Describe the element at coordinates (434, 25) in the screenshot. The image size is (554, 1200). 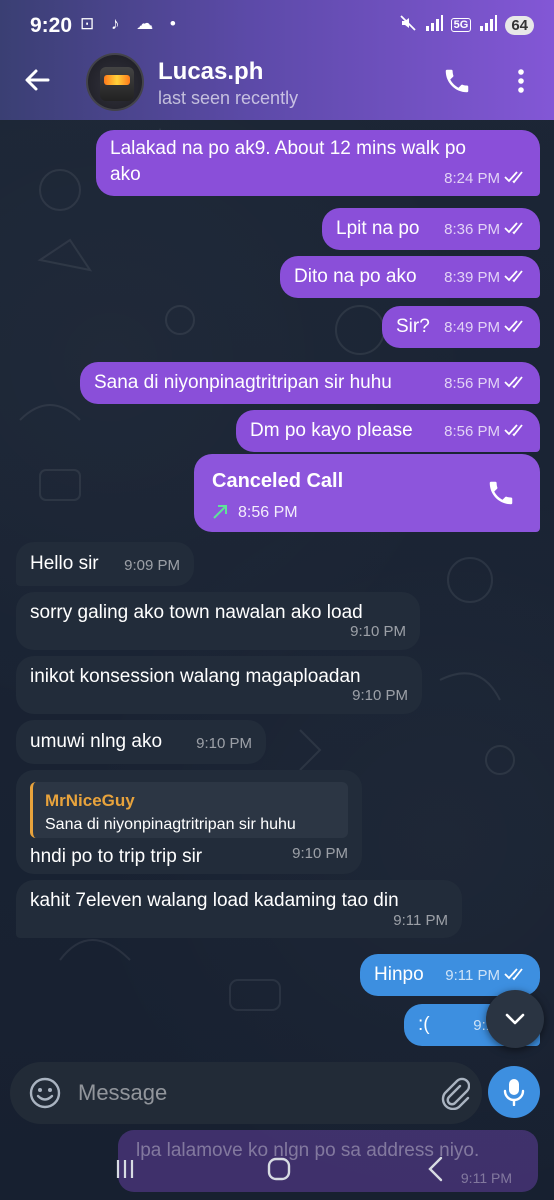
I see `signal-icon` at that location.